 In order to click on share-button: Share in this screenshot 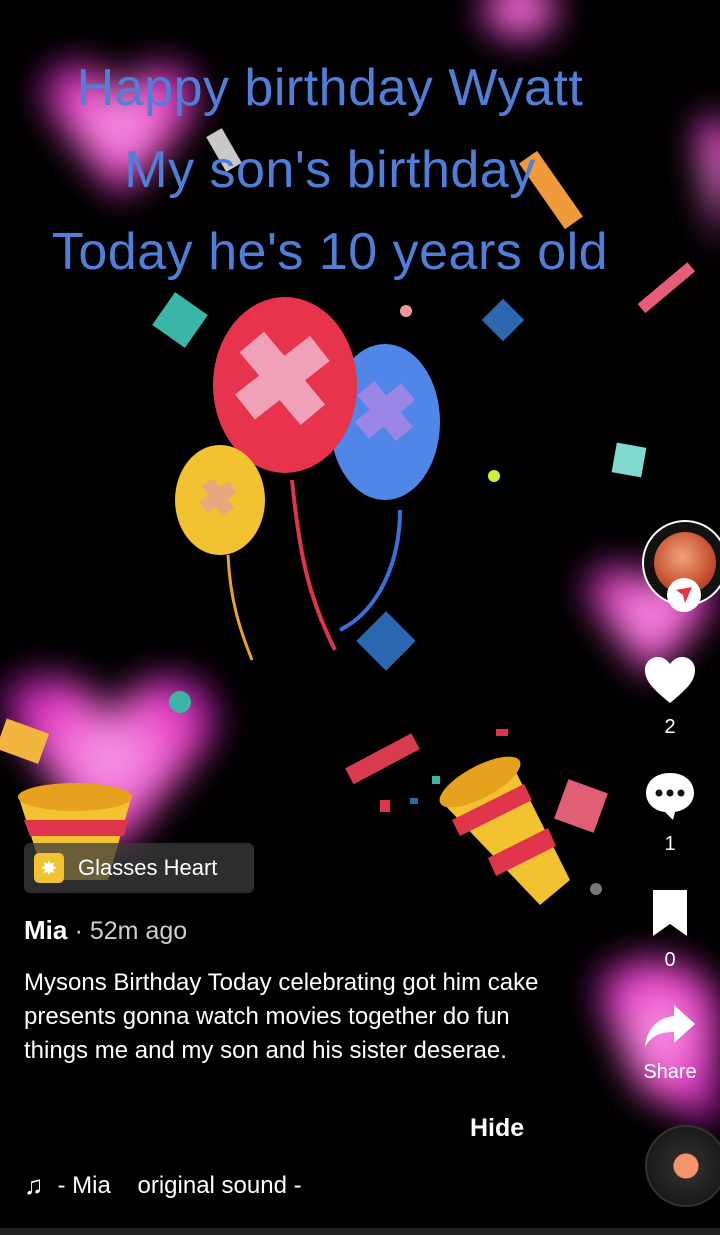, I will do `click(670, 1043)`.